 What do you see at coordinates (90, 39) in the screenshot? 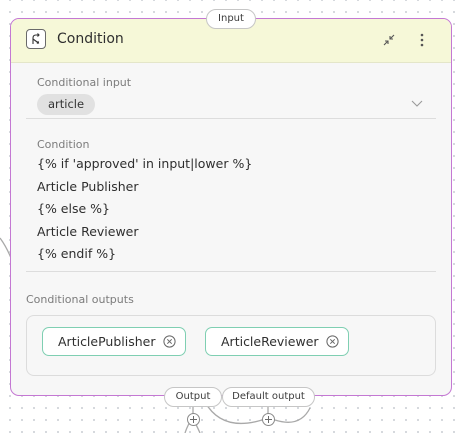
I see `node-title: Condition` at bounding box center [90, 39].